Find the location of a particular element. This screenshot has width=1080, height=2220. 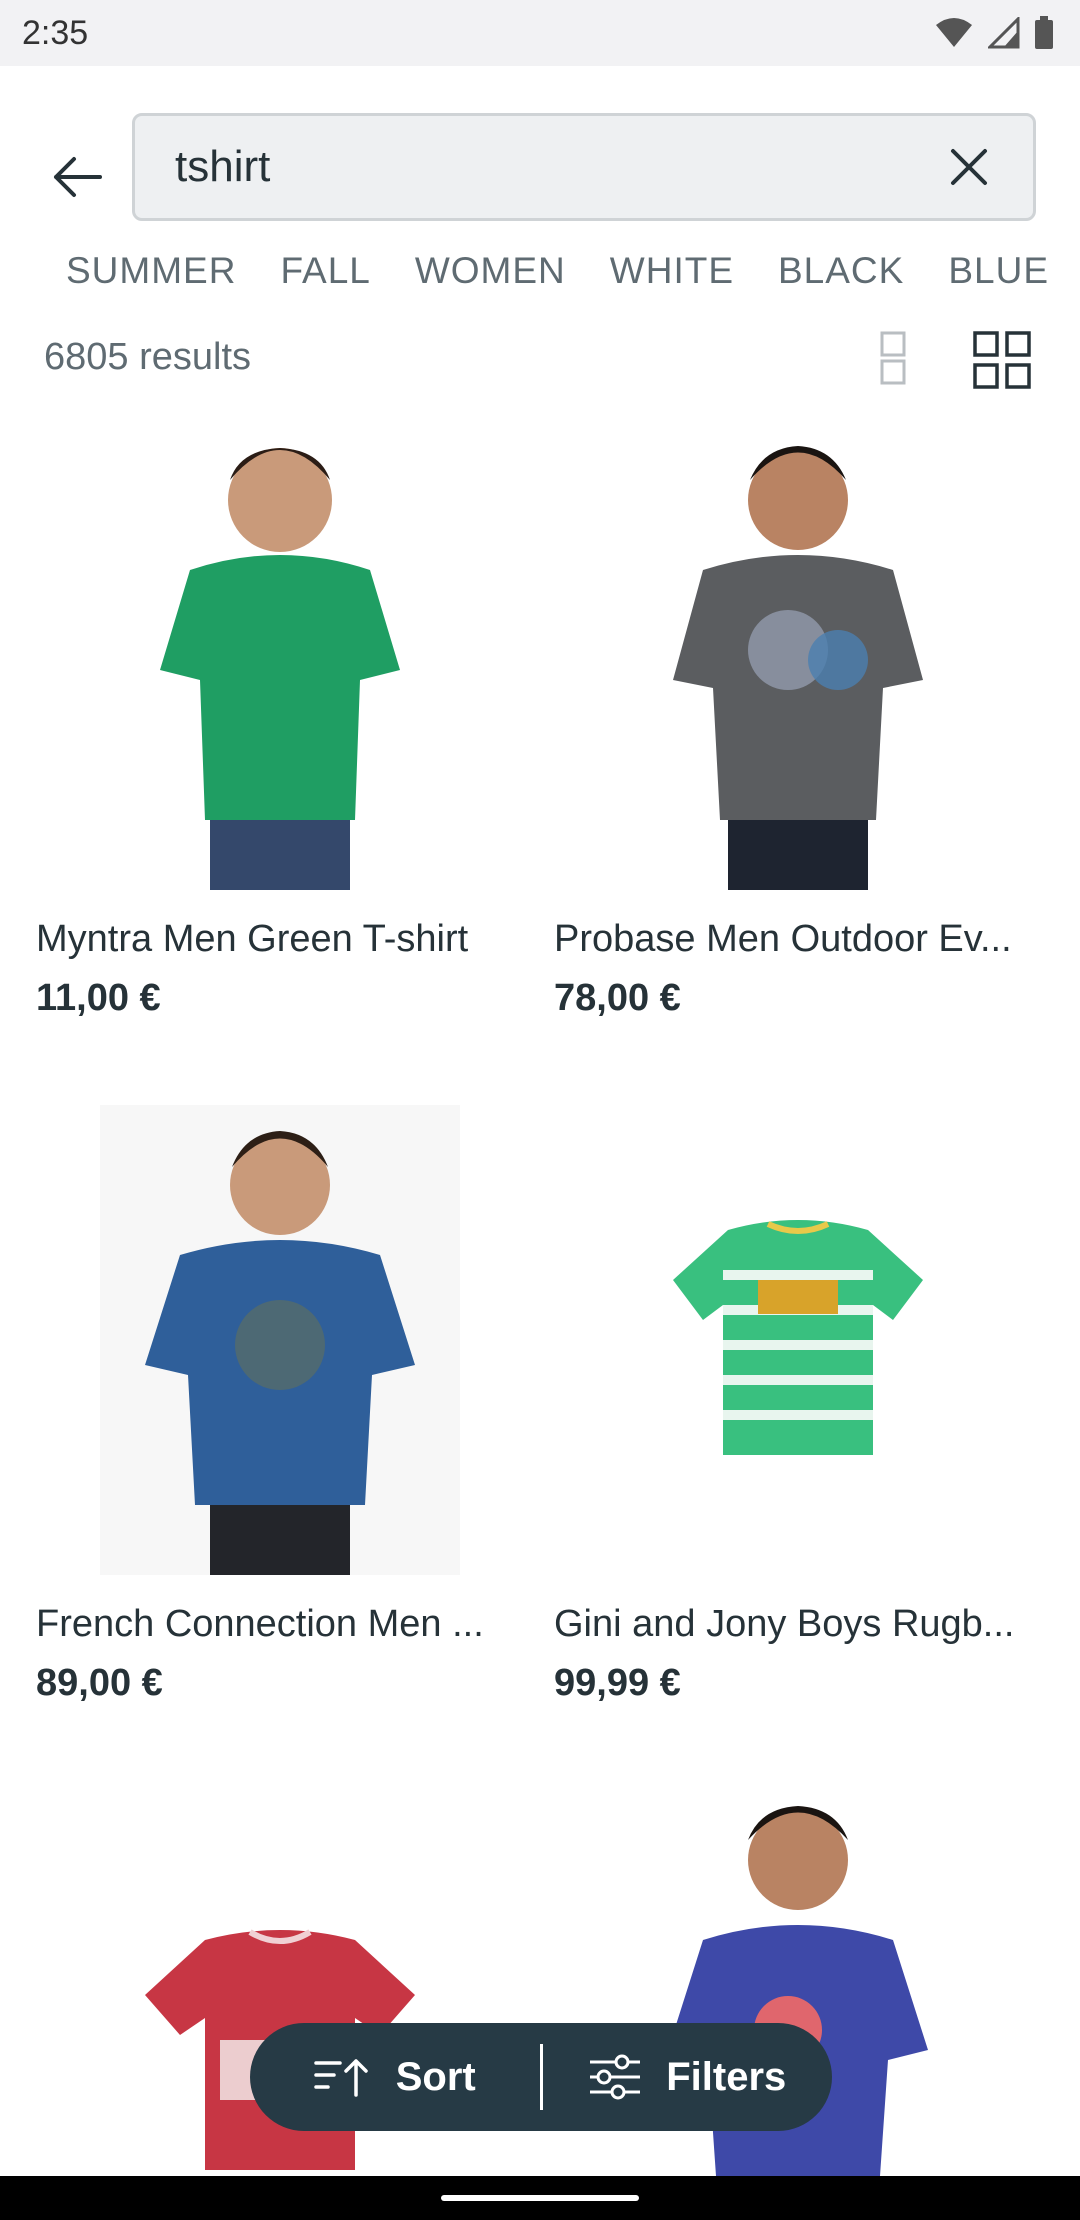

status-bar: 2:35 is located at coordinates (540, 33).